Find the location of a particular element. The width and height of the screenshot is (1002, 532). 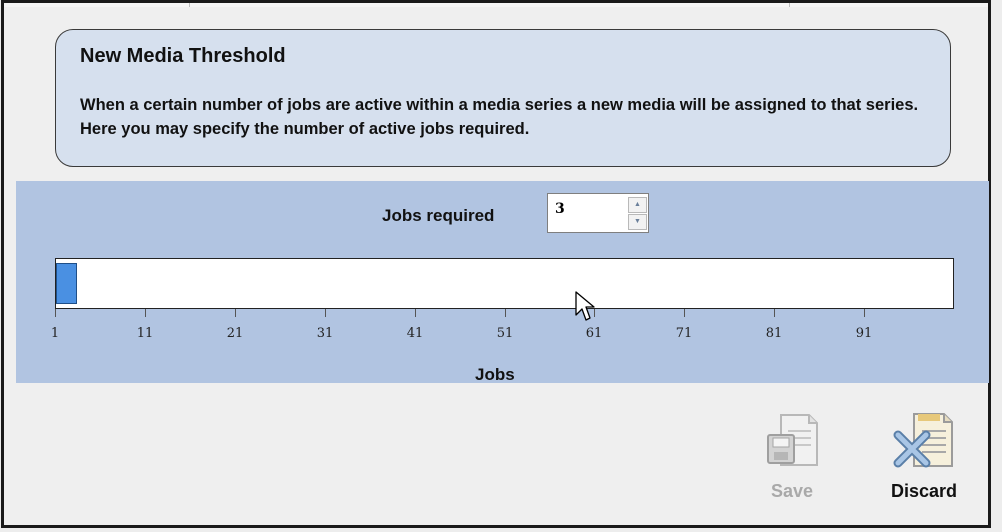

jobs-required-spinner: 3 ▲ ▼ is located at coordinates (598, 213).